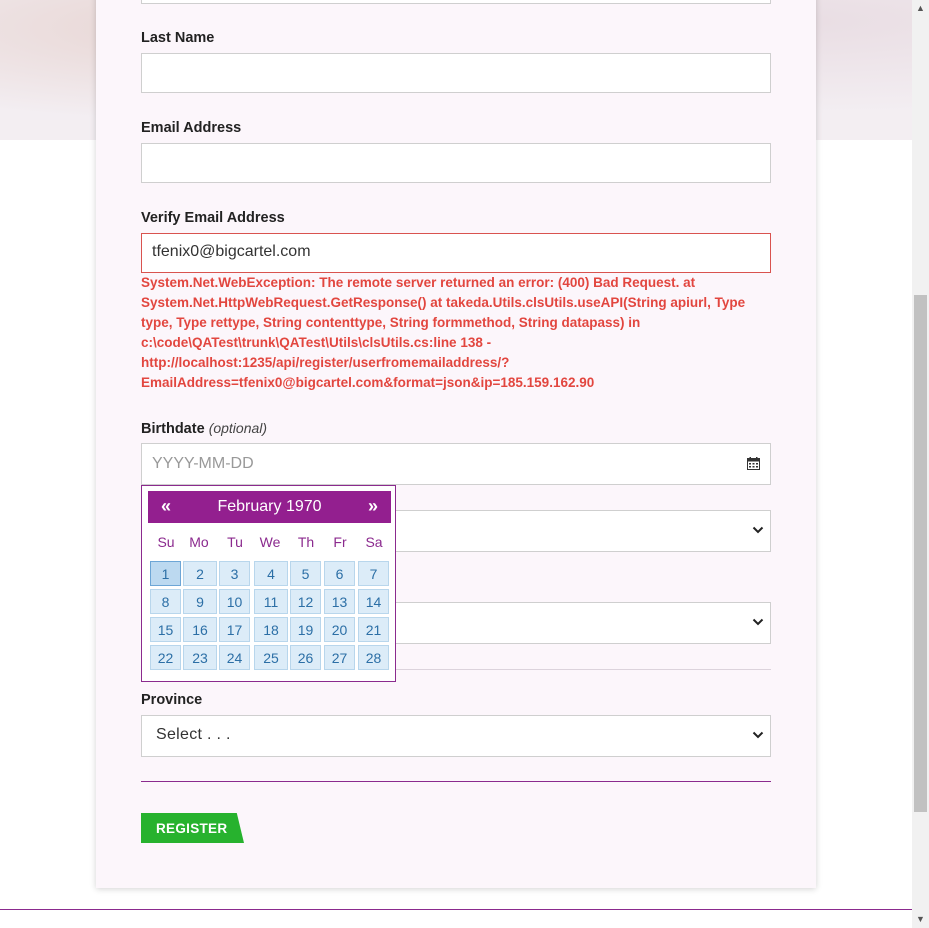 The height and width of the screenshot is (928, 929). What do you see at coordinates (339, 657) in the screenshot?
I see `calendar-day: 27` at bounding box center [339, 657].